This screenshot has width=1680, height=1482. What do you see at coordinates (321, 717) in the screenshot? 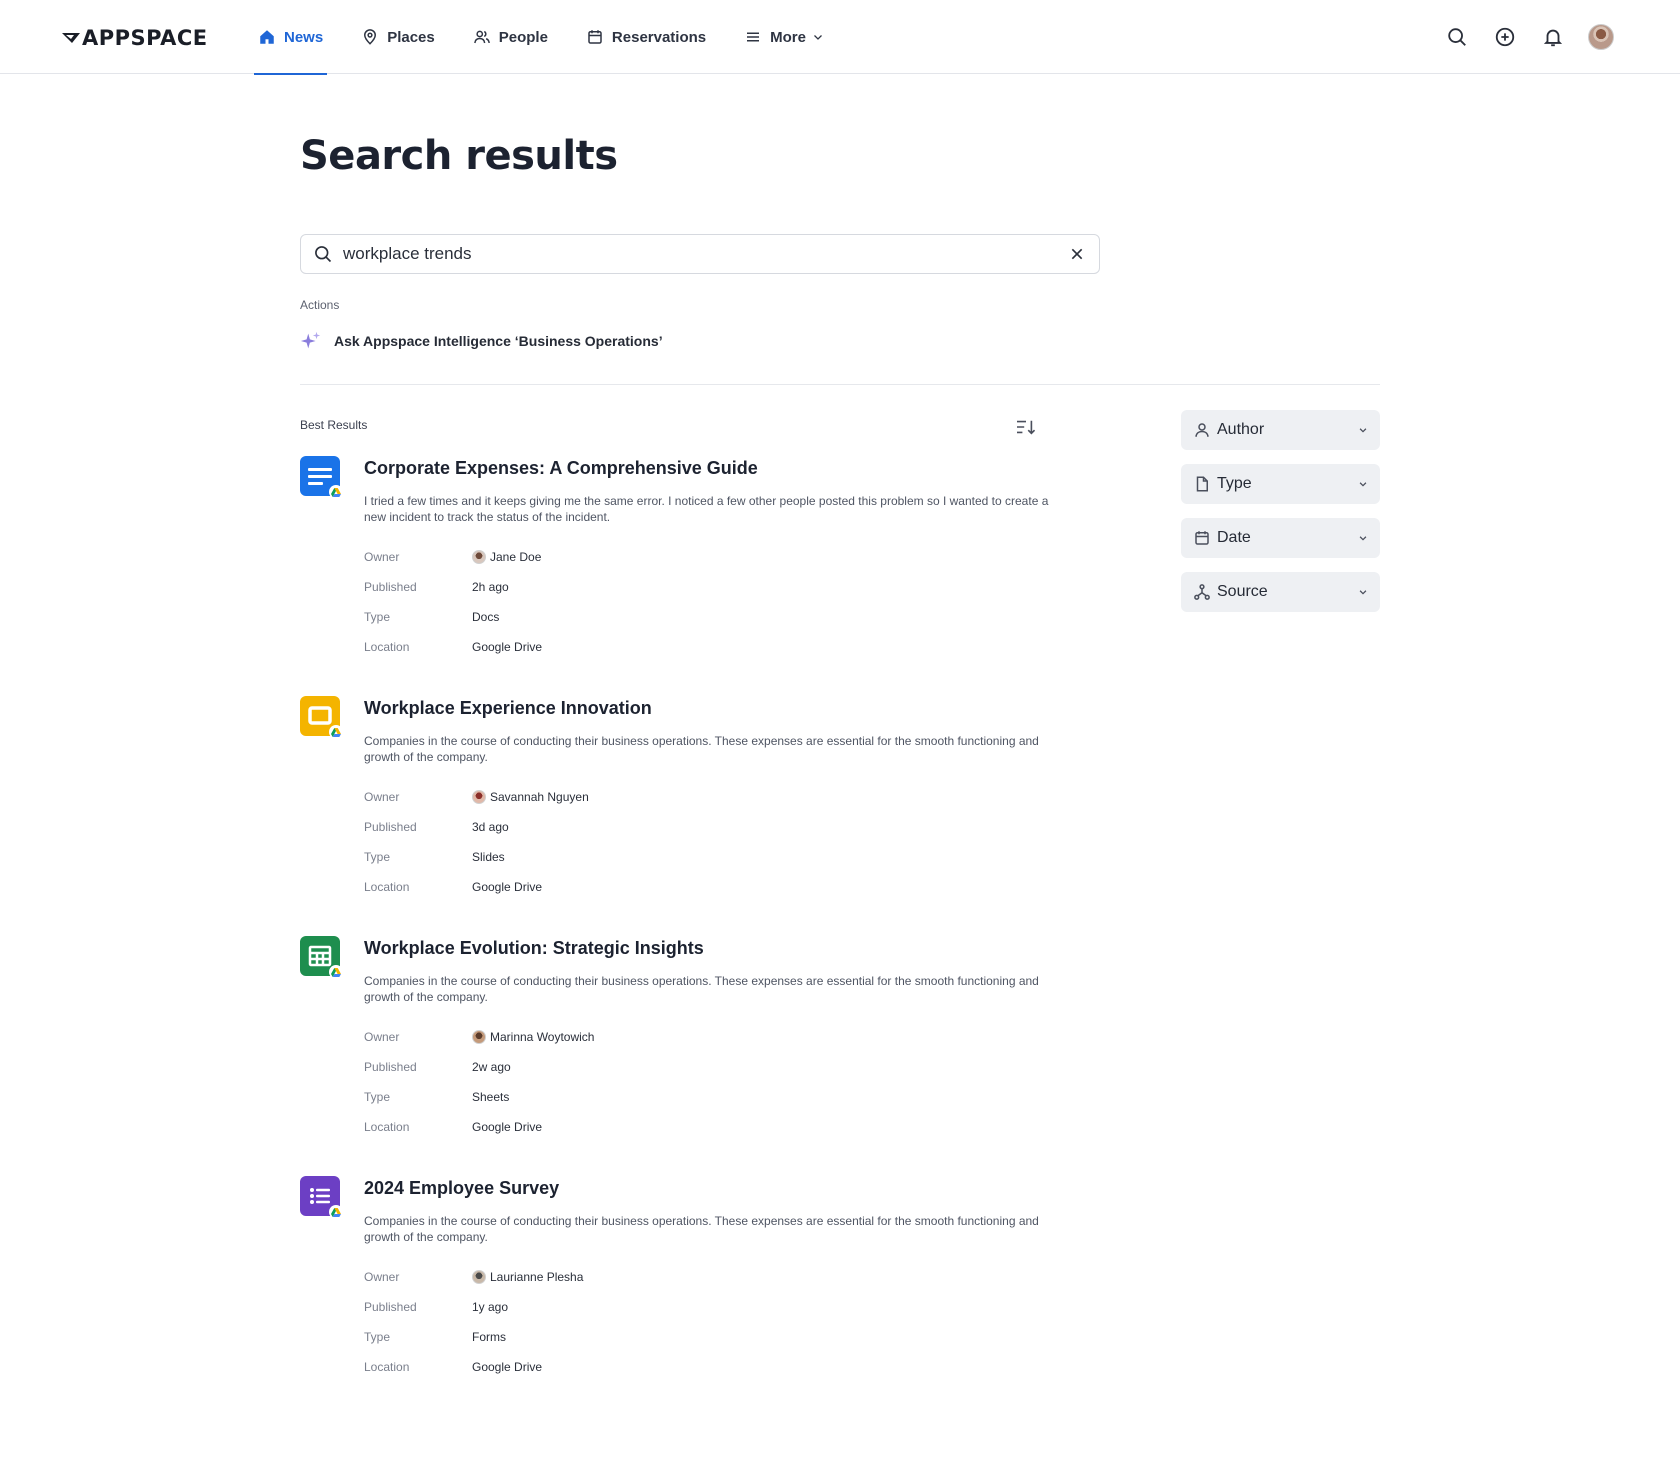
I see `slides-icon` at bounding box center [321, 717].